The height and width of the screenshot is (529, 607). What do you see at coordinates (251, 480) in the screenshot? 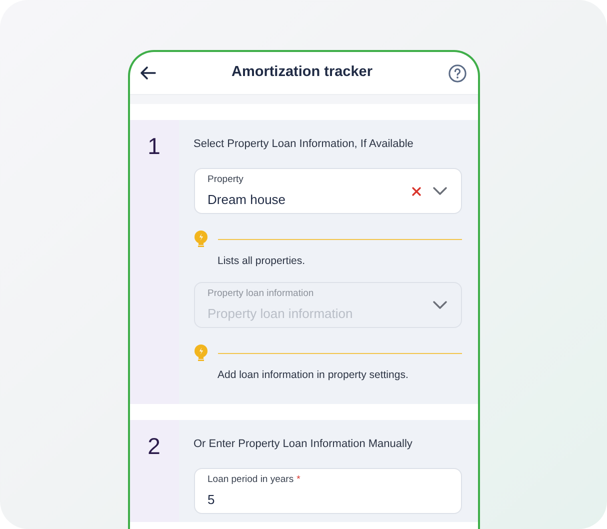
I see `field-label: Loan period in years` at bounding box center [251, 480].